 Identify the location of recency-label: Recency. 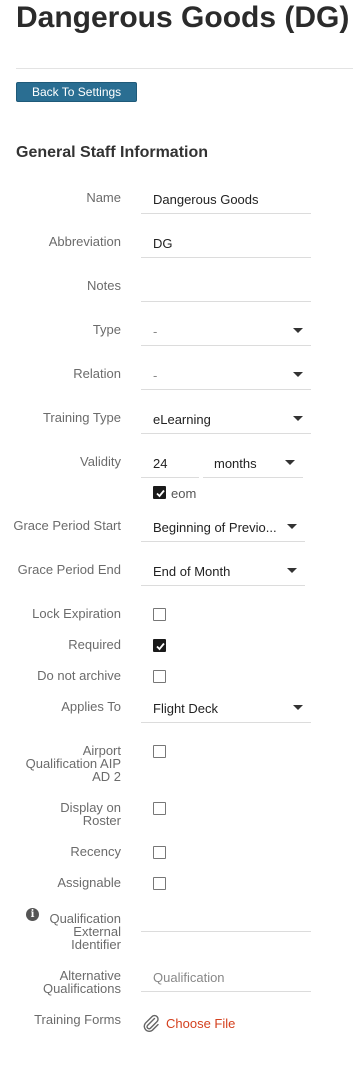
(95, 851).